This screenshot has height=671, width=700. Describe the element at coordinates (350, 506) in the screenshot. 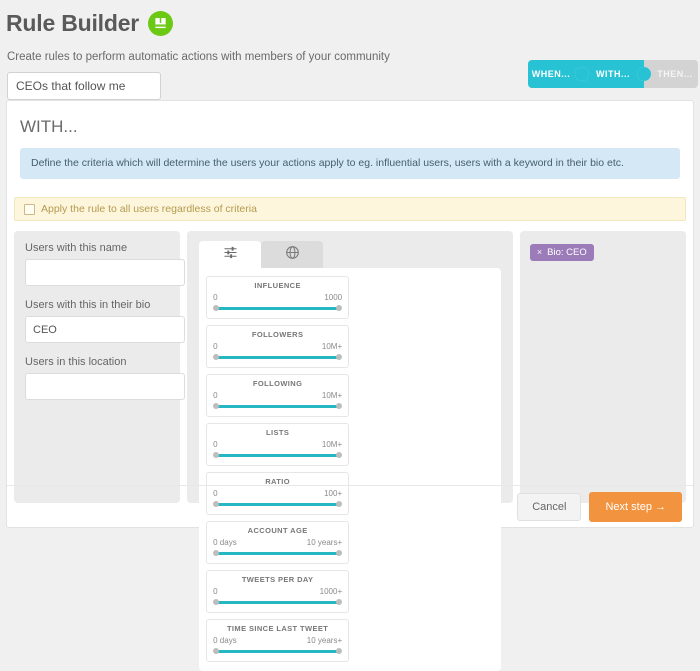

I see `card-footer: Cancel Next step →` at that location.